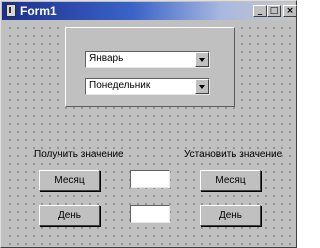 This screenshot has height=248, width=320. I want to click on minimize-button: _, so click(260, 11).